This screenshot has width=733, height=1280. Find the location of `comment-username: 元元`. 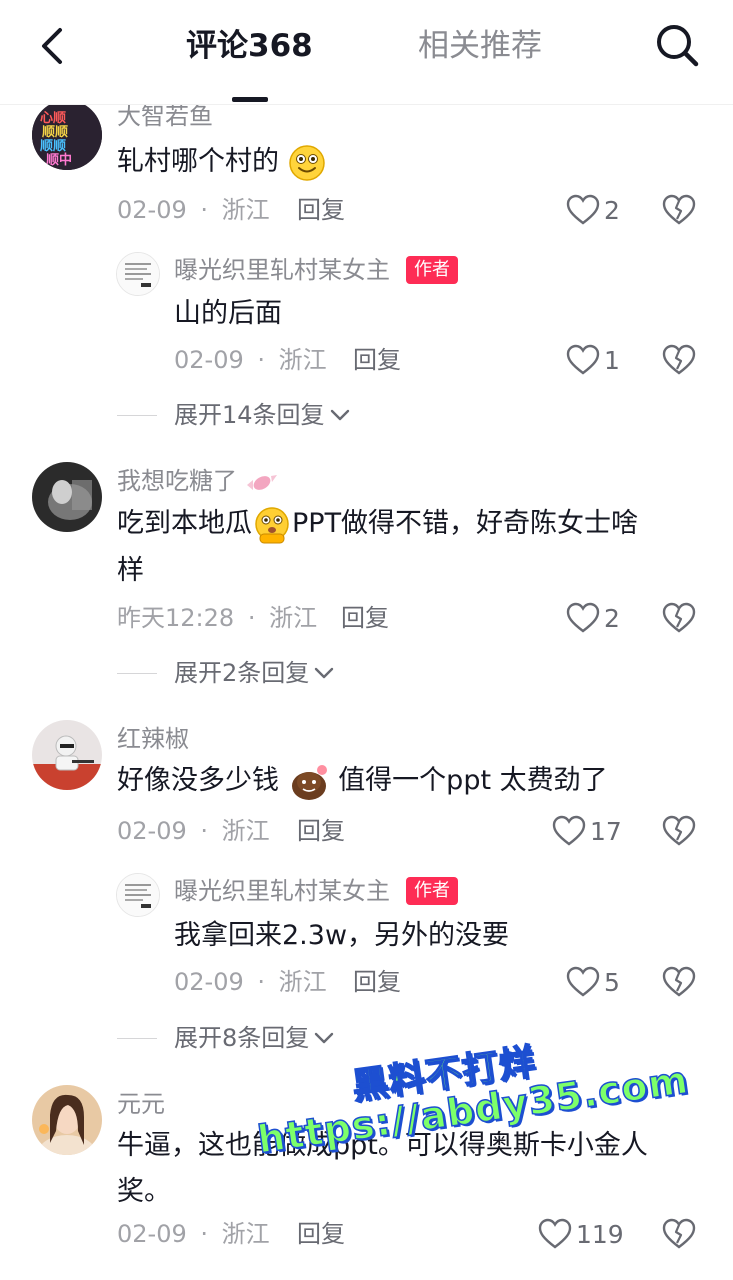

comment-username: 元元 is located at coordinates (141, 1104).